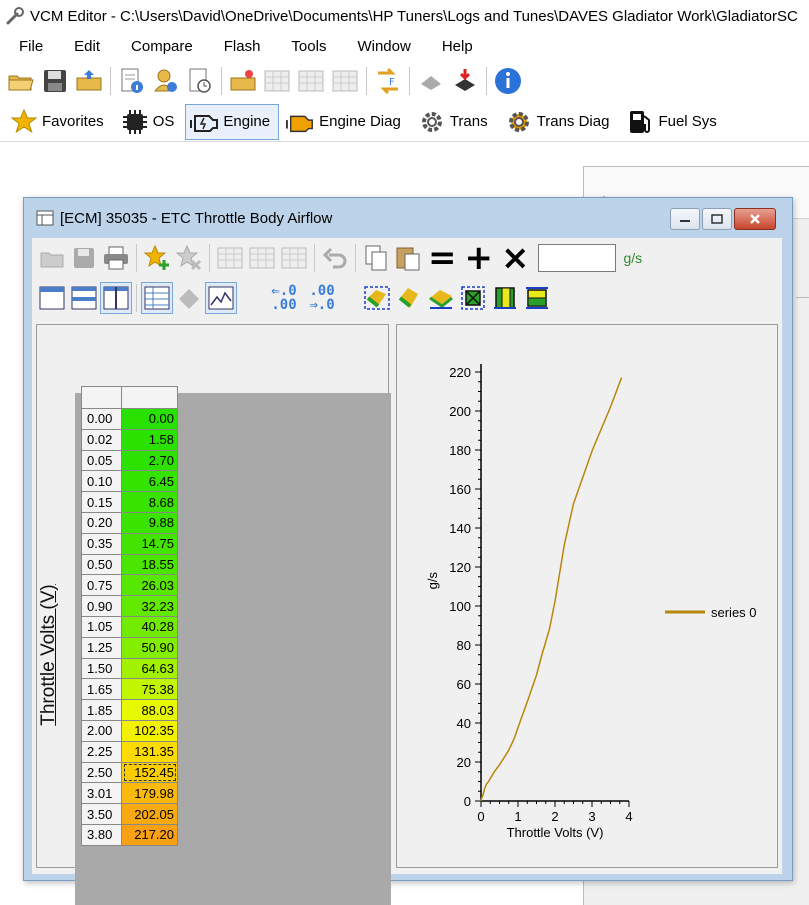 The image size is (809, 905). What do you see at coordinates (149, 481) in the screenshot?
I see `table-cell: 6.45` at bounding box center [149, 481].